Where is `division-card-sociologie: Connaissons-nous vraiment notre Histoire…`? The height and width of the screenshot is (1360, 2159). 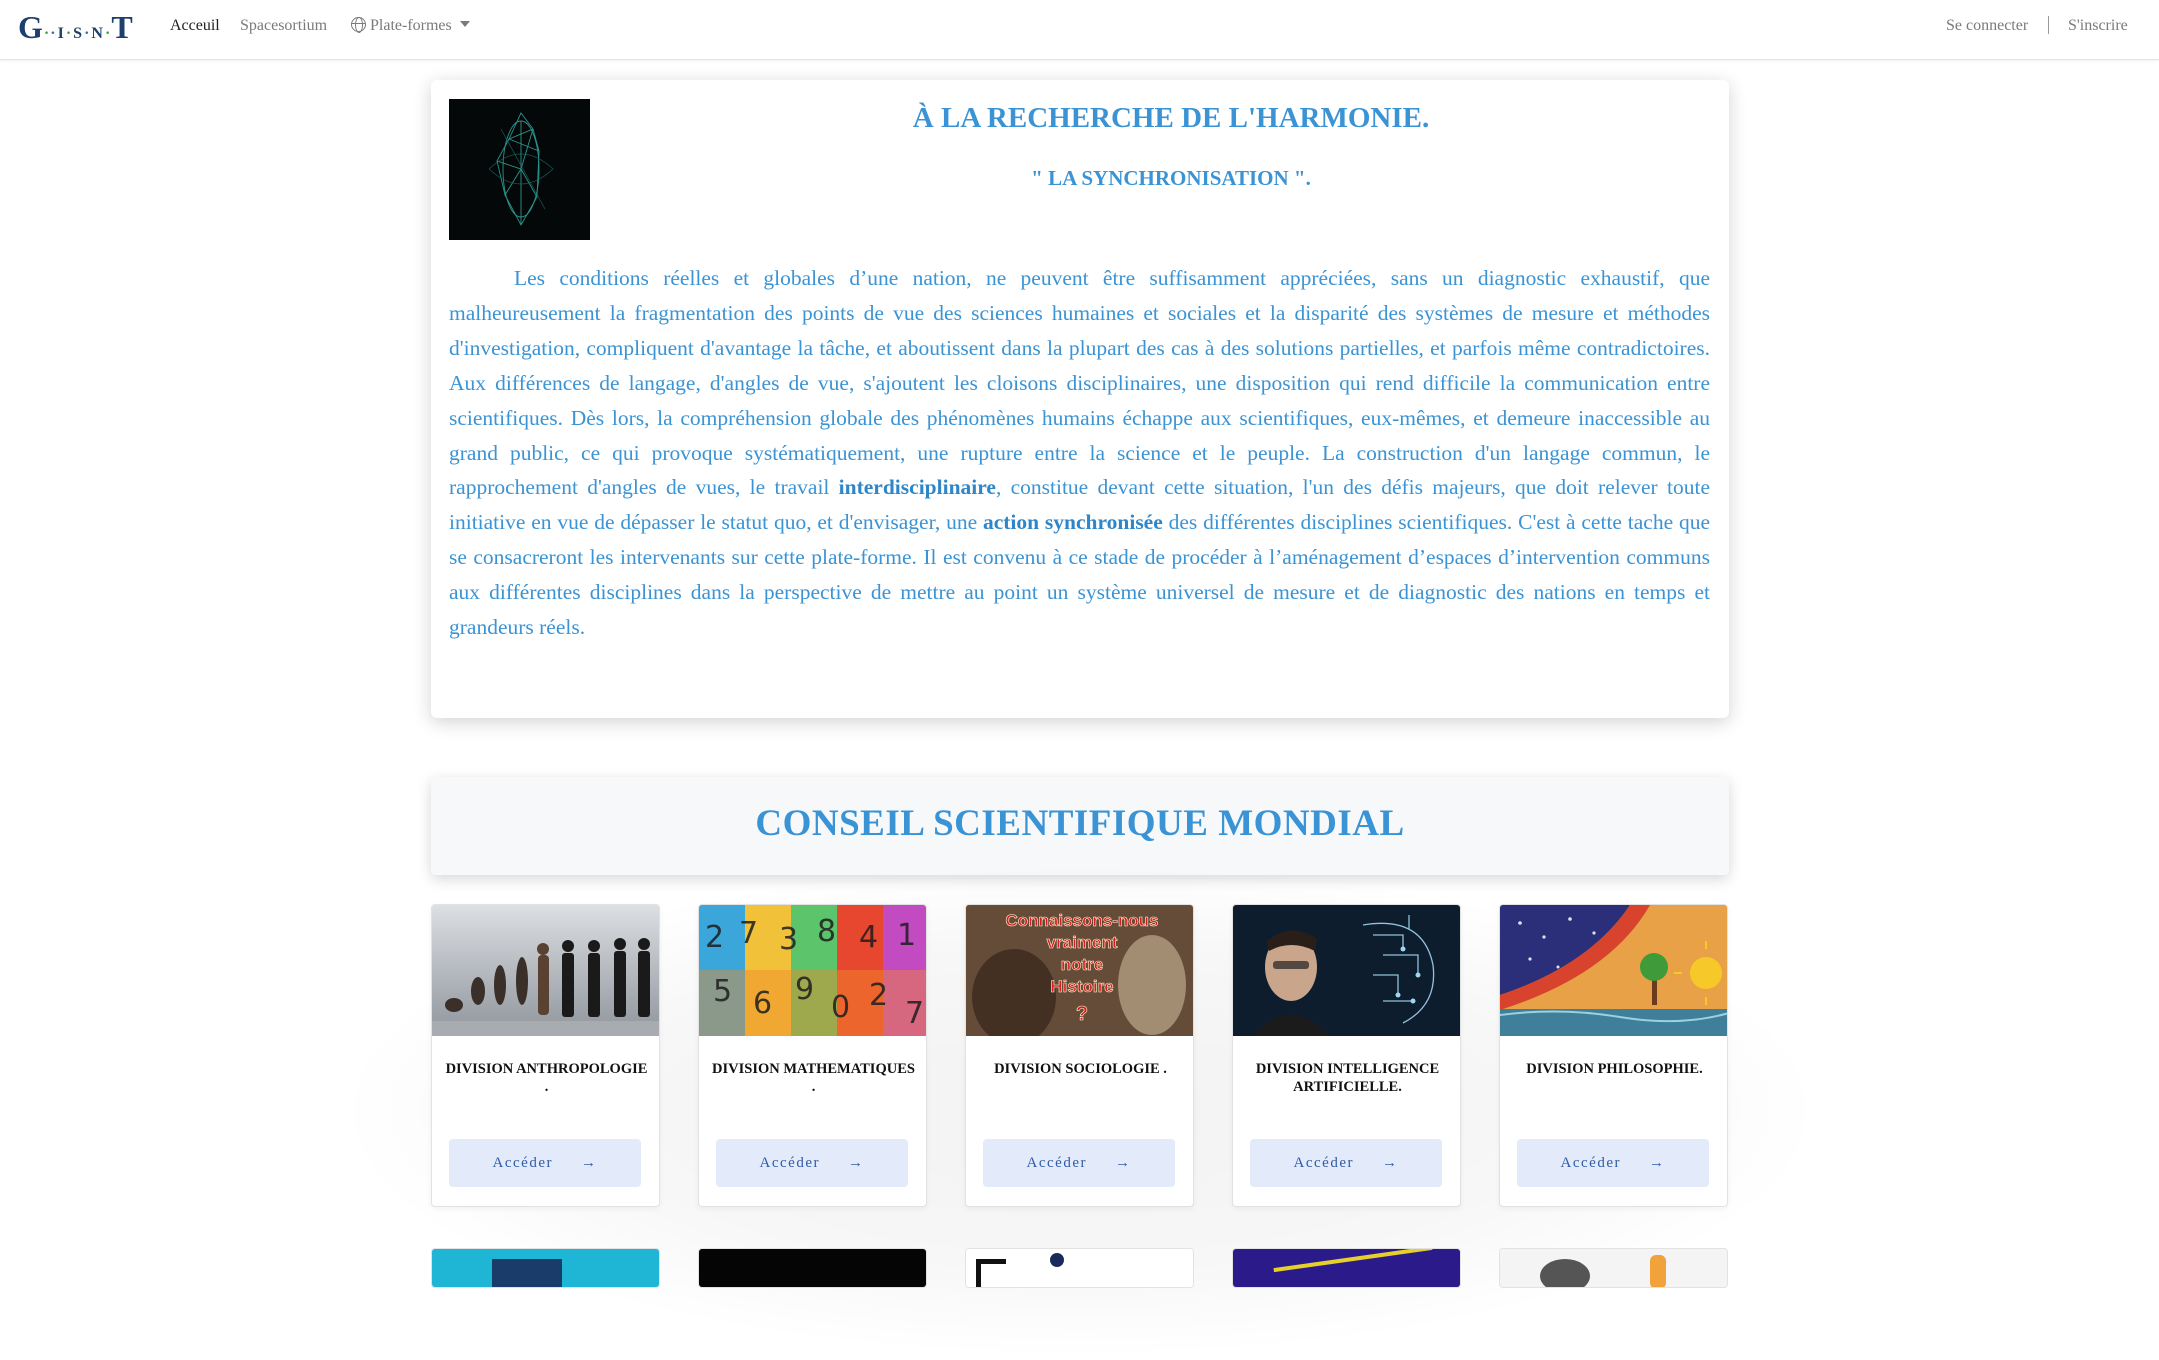 division-card-sociologie: Connaissons-nous vraiment notre Histoire… is located at coordinates (1079, 1055).